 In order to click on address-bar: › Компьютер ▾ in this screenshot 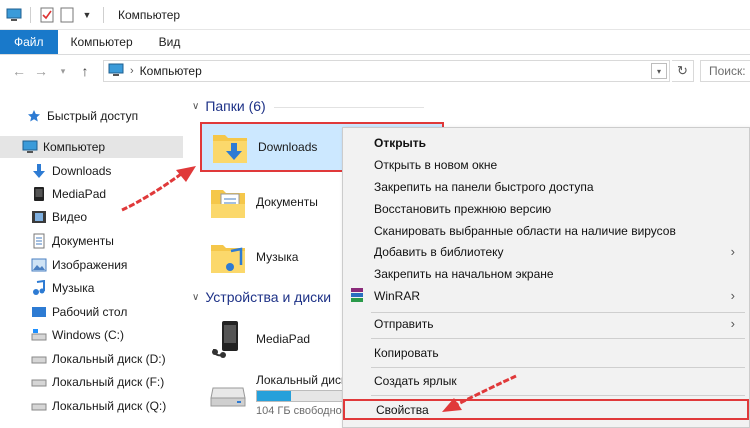, I will do `click(386, 71)`.